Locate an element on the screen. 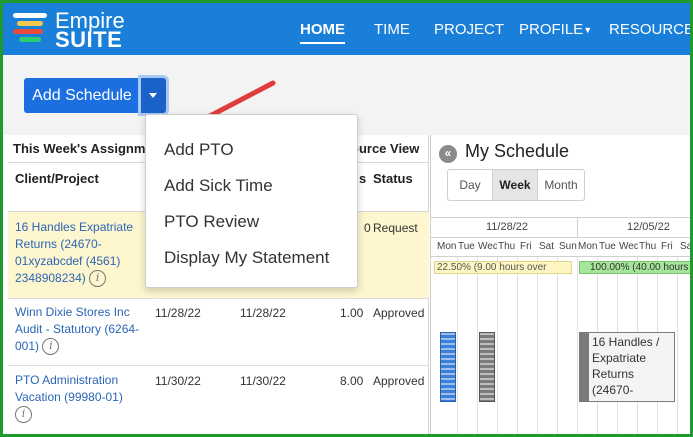 This screenshot has height=437, width=693. day-label: Sun is located at coordinates (568, 246).